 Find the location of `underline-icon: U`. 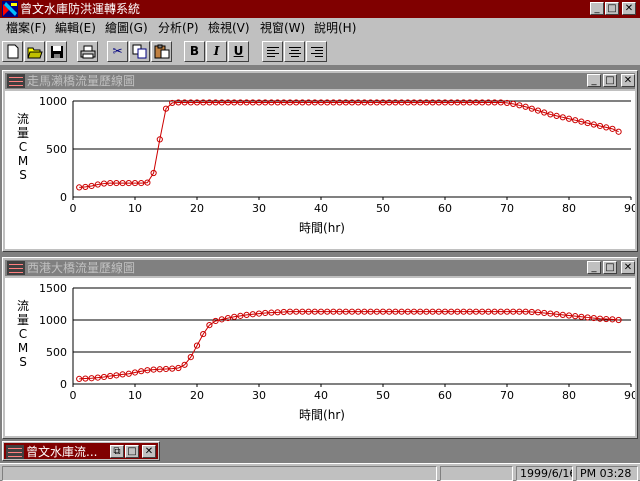

underline-icon: U is located at coordinates (238, 51).